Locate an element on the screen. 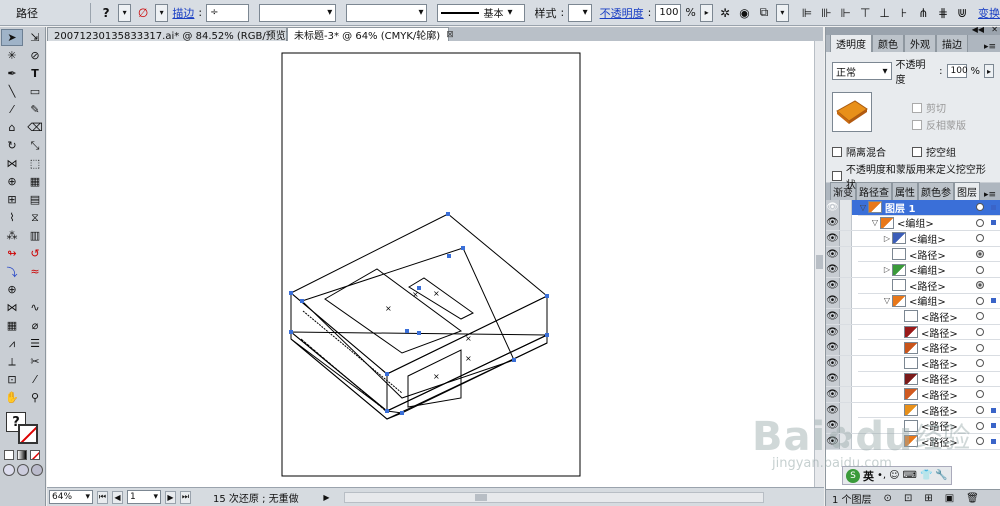 Image resolution: width=1000 pixels, height=506 pixels. paintbrush-tool-icon: ⁄ is located at coordinates (12, 109).